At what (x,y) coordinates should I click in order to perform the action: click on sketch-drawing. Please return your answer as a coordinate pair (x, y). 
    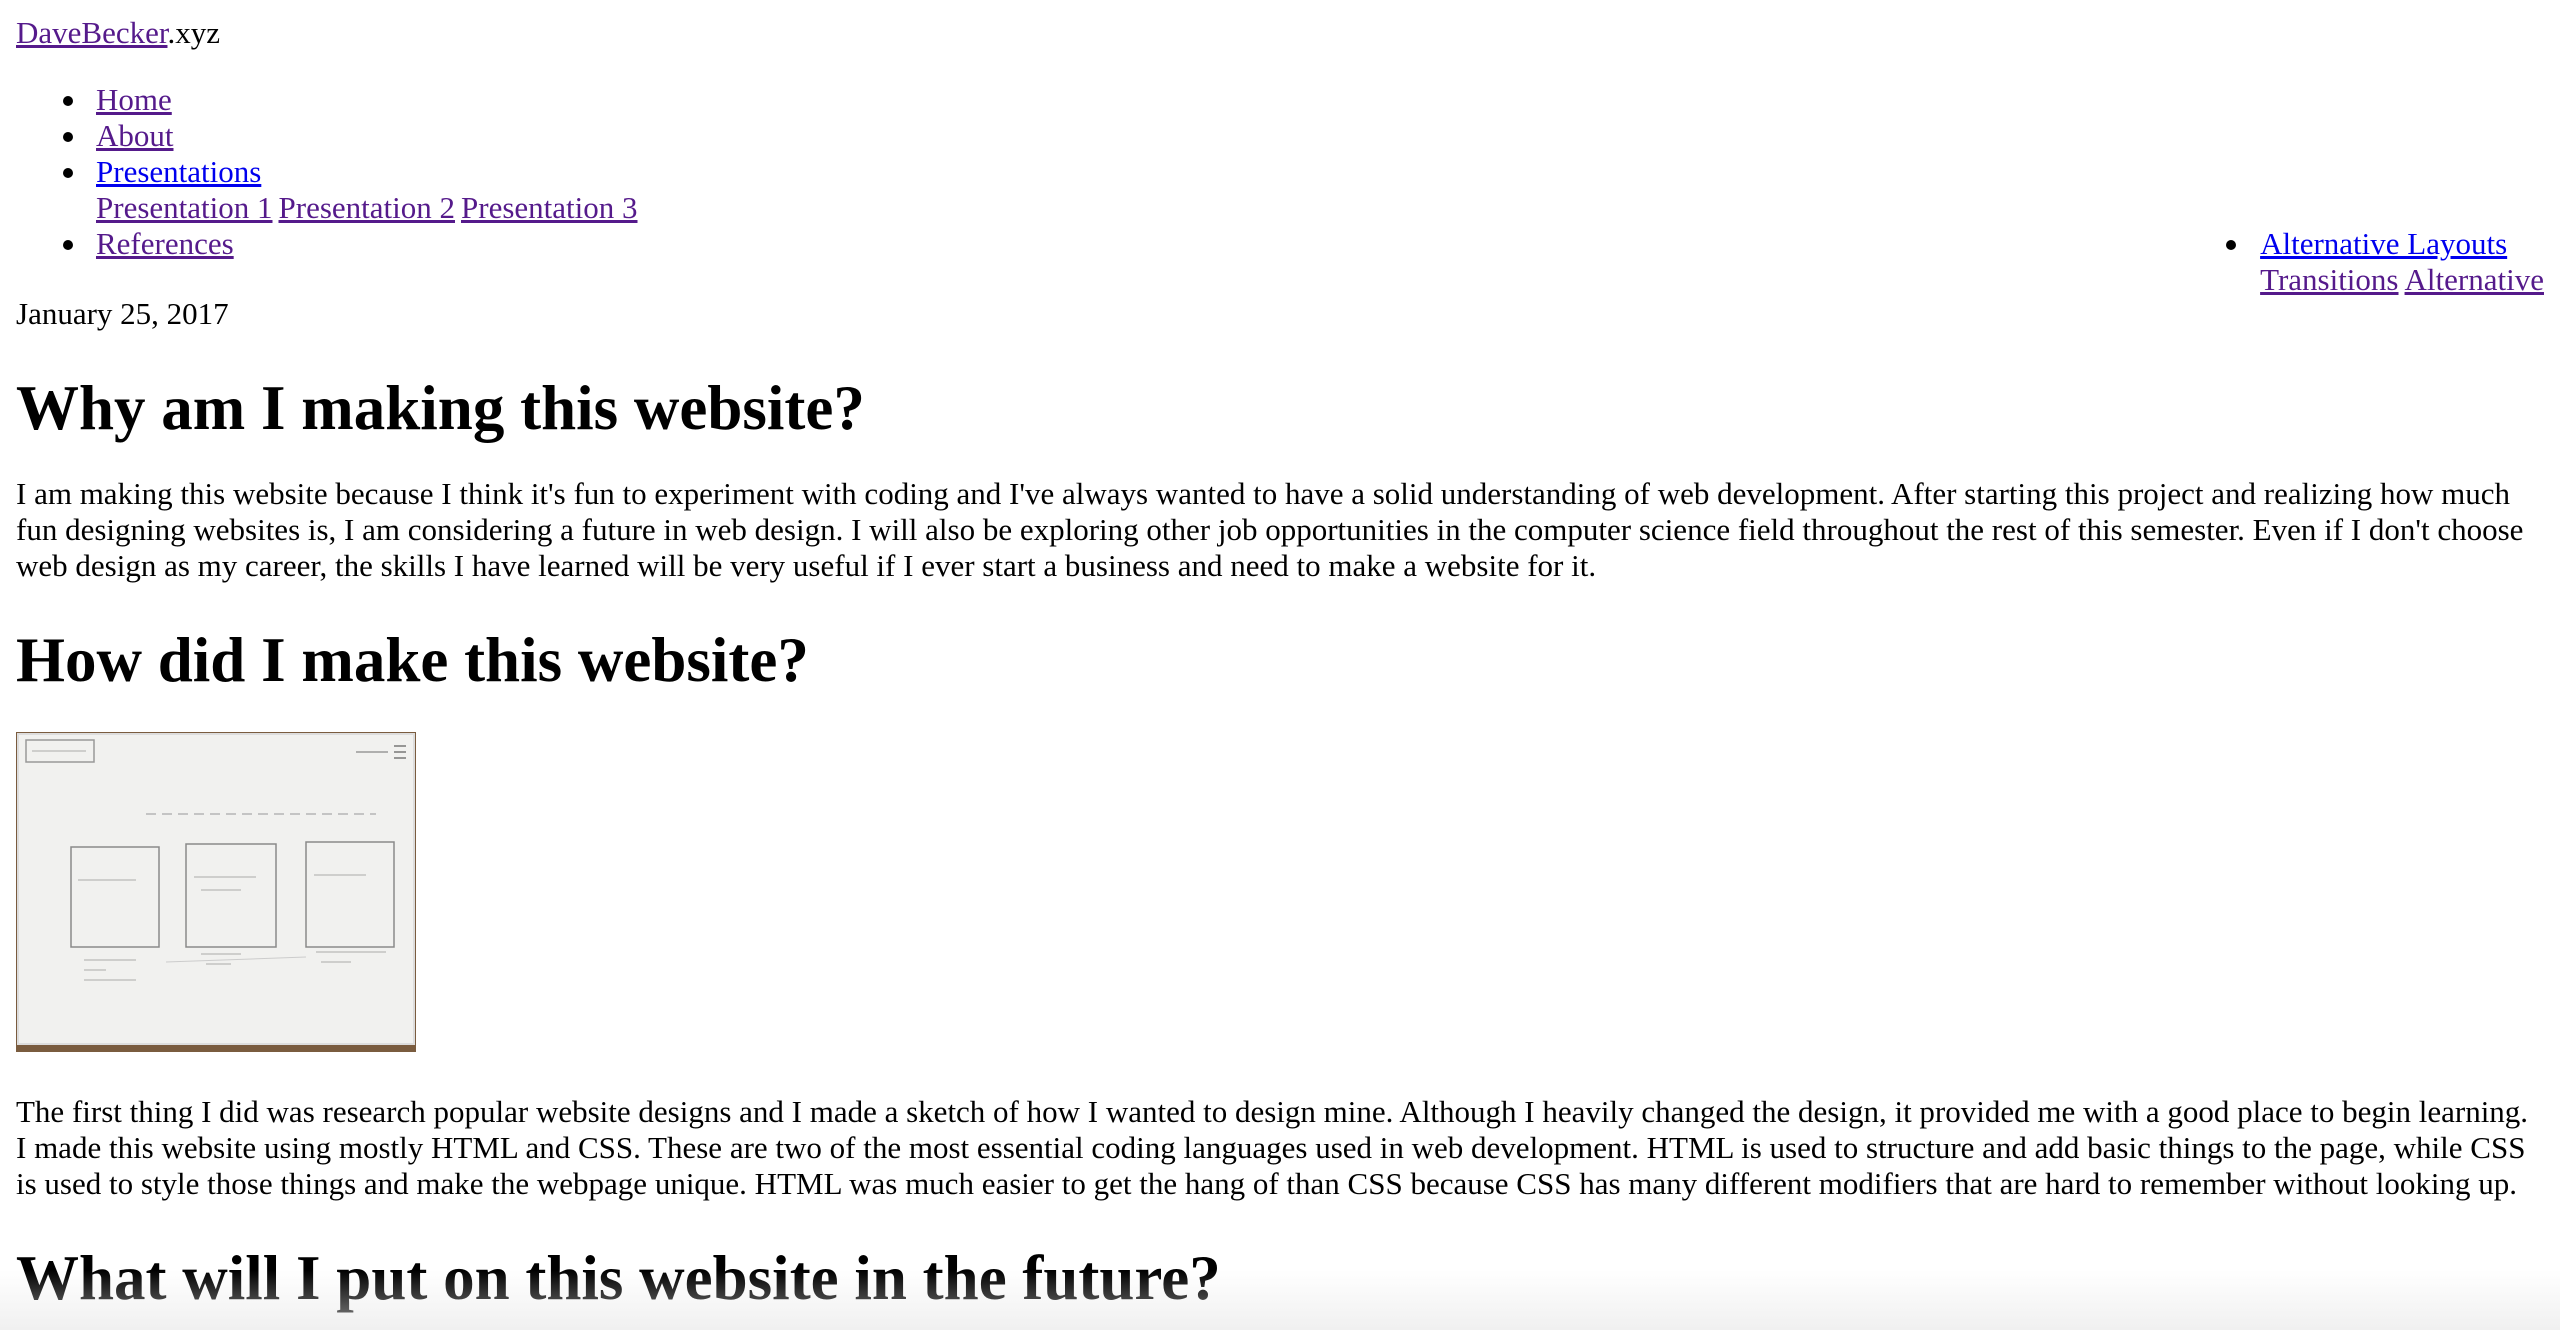
    Looking at the image, I should click on (216, 889).